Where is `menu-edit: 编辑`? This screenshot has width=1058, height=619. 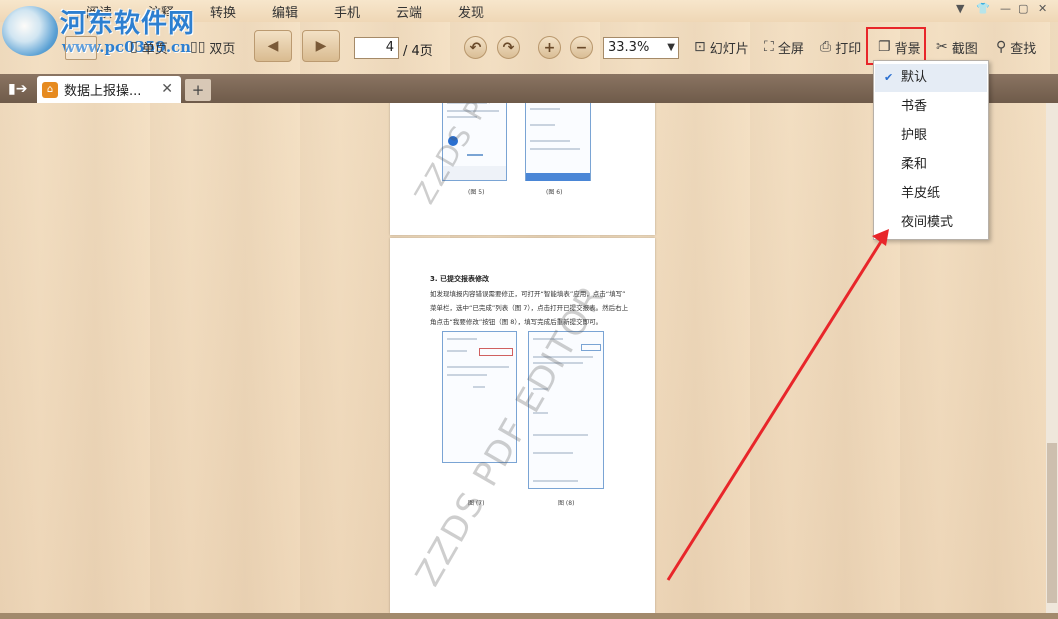
menu-edit: 编辑 is located at coordinates (285, 11).